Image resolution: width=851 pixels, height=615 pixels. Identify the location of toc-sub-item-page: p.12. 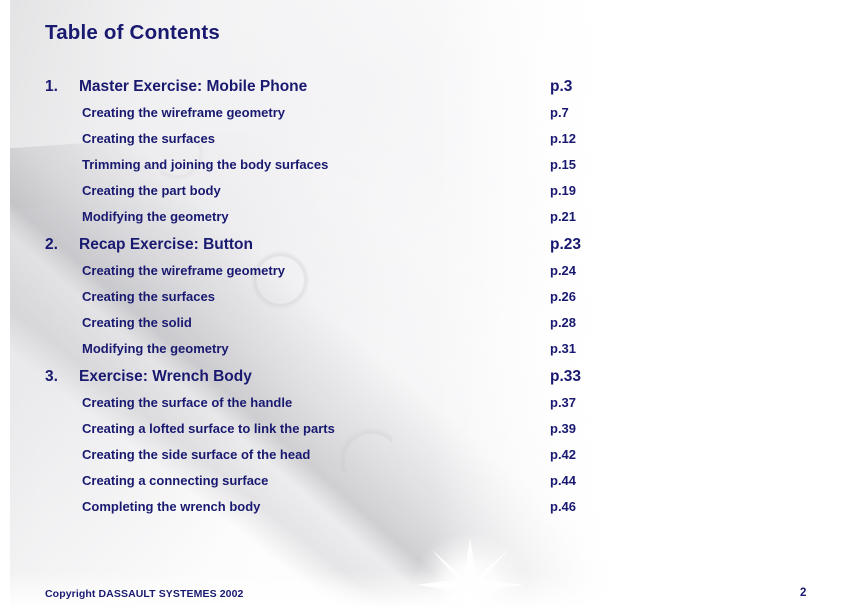
(563, 138).